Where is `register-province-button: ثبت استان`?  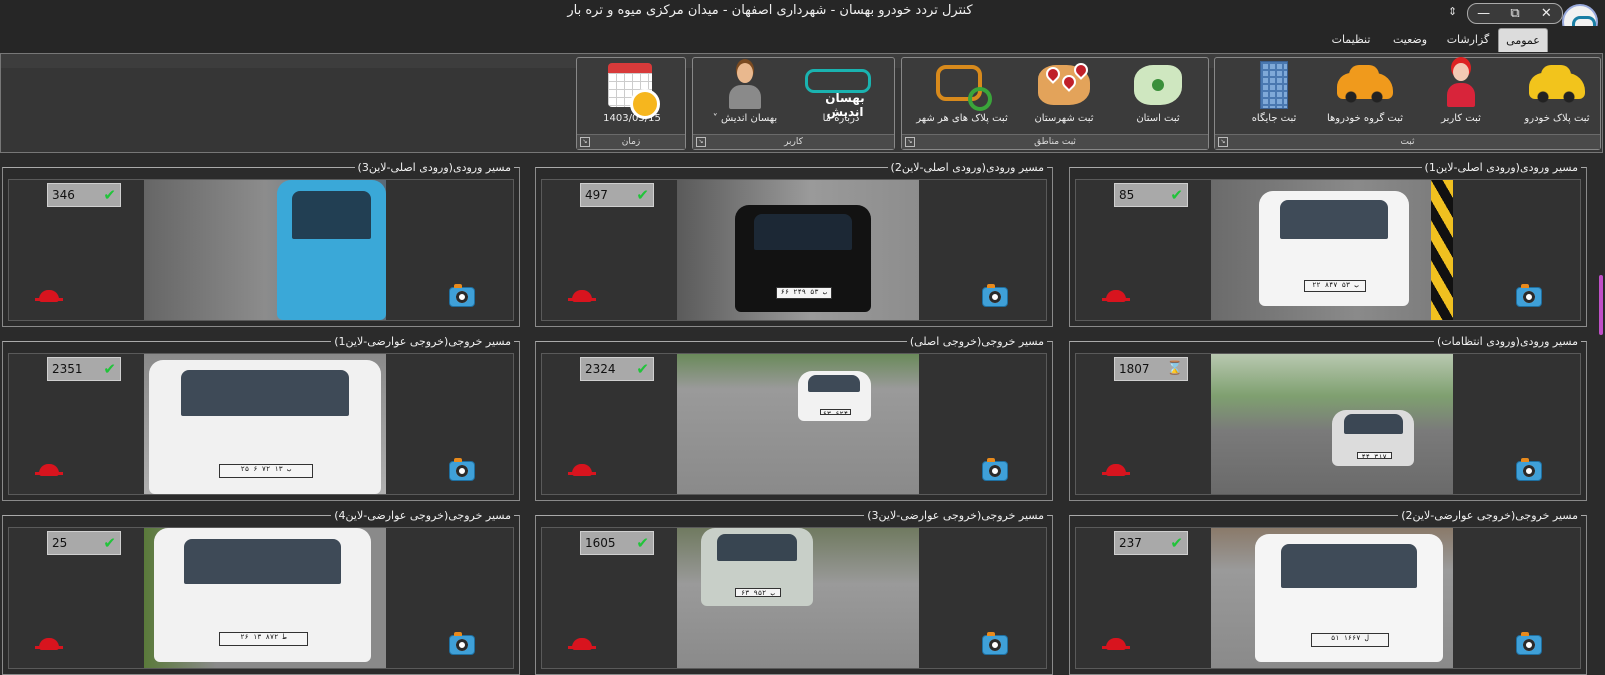
register-province-button: ثبت استان is located at coordinates (1158, 96).